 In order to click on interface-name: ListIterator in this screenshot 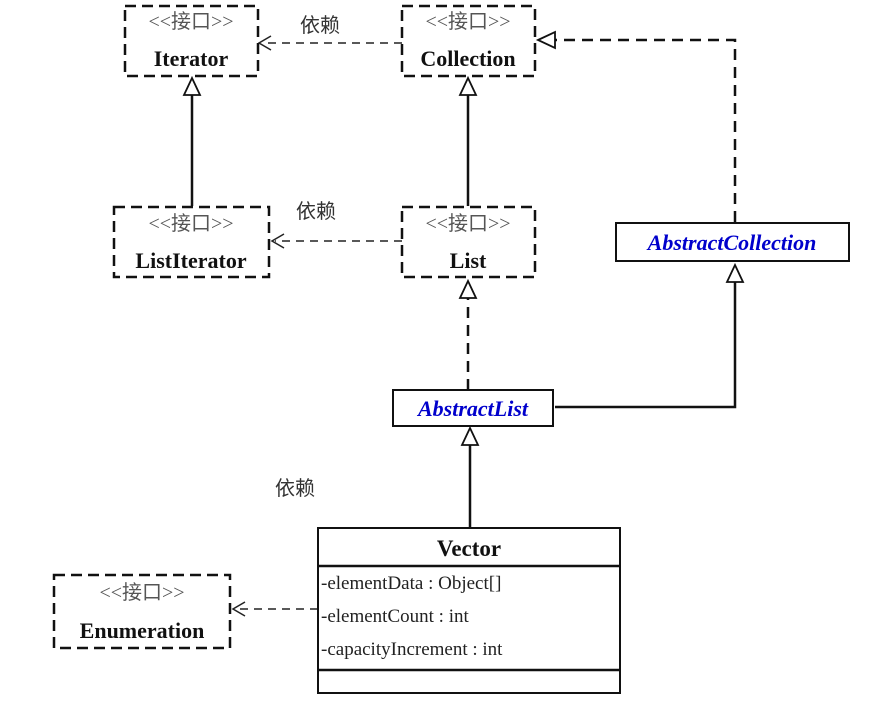, I will do `click(190, 260)`.